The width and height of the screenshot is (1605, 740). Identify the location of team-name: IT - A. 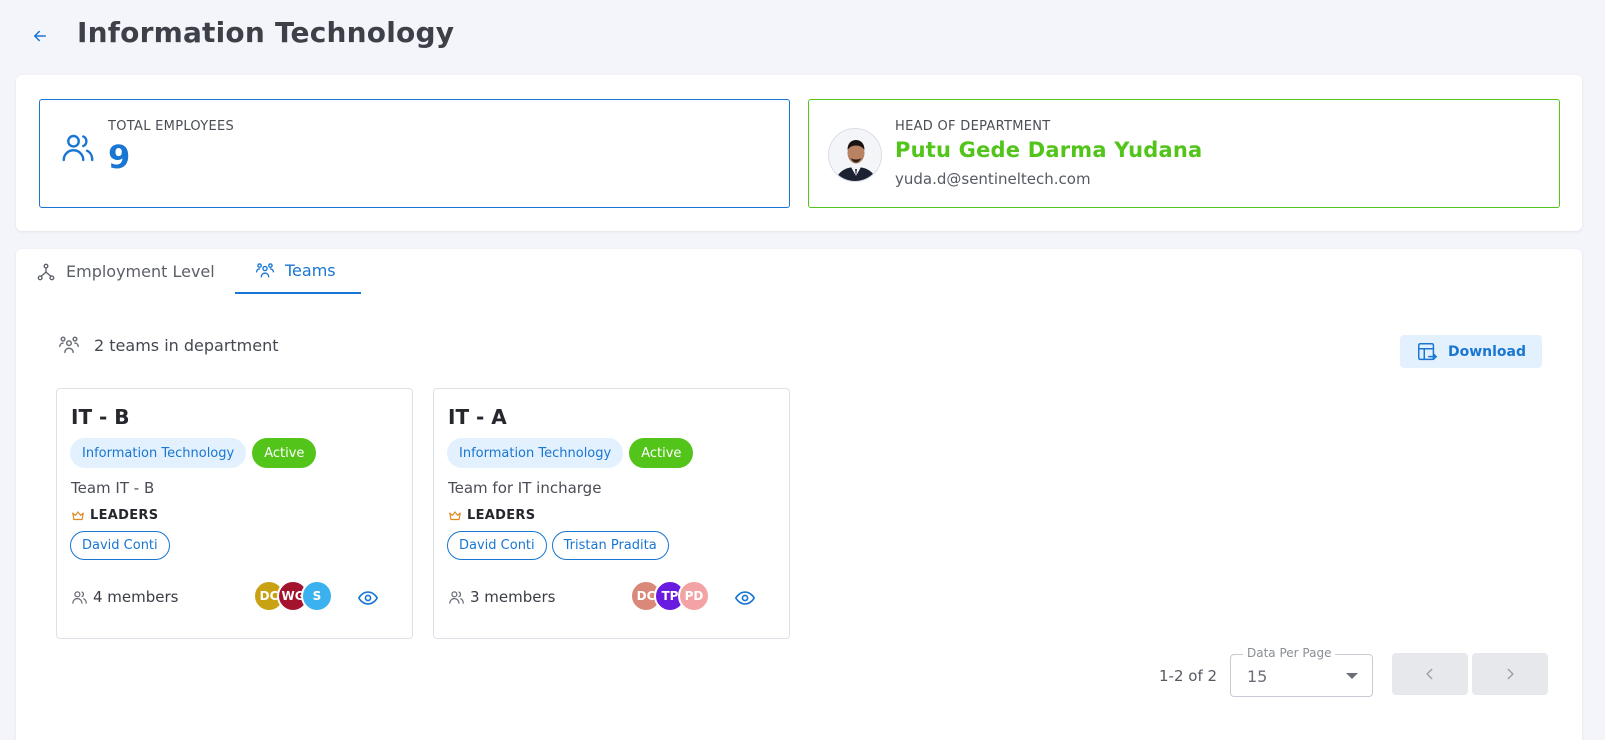
(477, 417).